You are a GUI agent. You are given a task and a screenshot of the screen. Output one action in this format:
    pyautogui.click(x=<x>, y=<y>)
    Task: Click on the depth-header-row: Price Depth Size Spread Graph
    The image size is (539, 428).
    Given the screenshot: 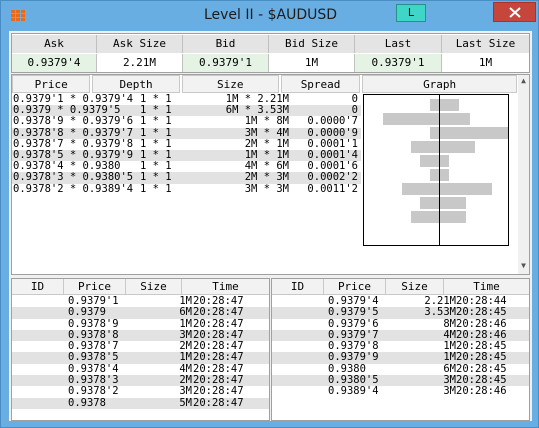 What is the action you would take?
    pyautogui.click(x=265, y=84)
    